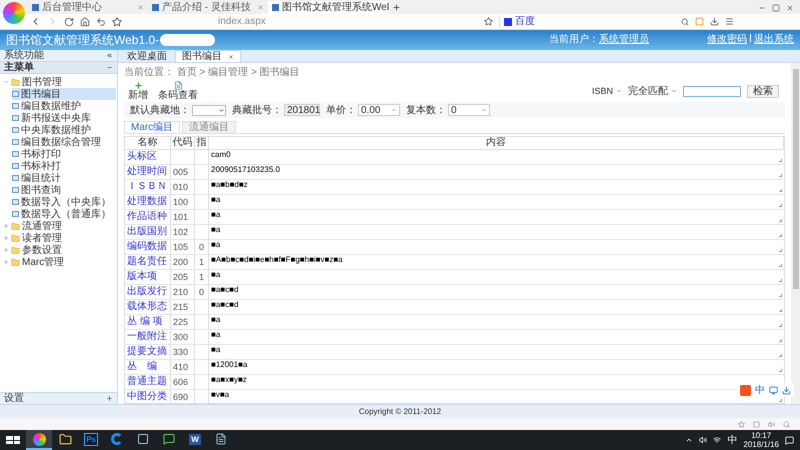 The width and height of the screenshot is (800, 450). Describe the element at coordinates (763, 91) in the screenshot. I see `search-button: 检索` at that location.